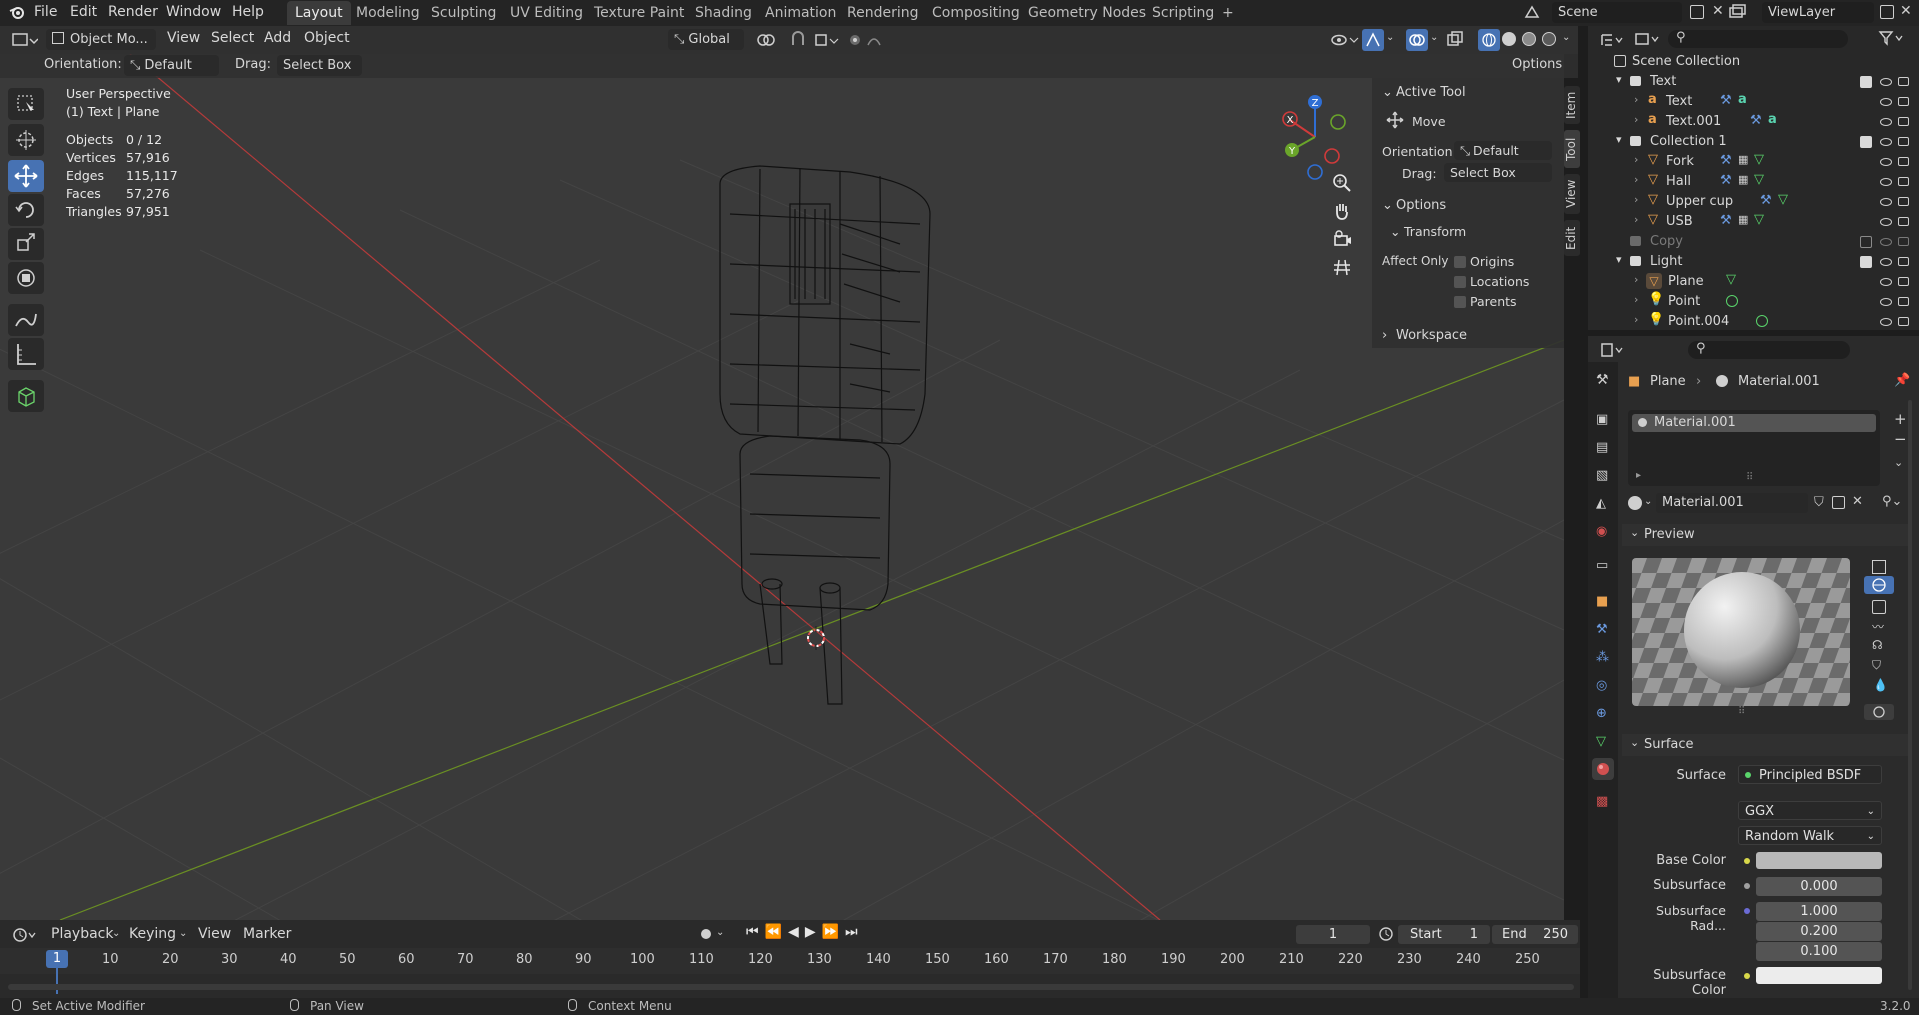 This screenshot has height=1015, width=1919. I want to click on constraints-tab-icon: ⊕, so click(1601, 713).